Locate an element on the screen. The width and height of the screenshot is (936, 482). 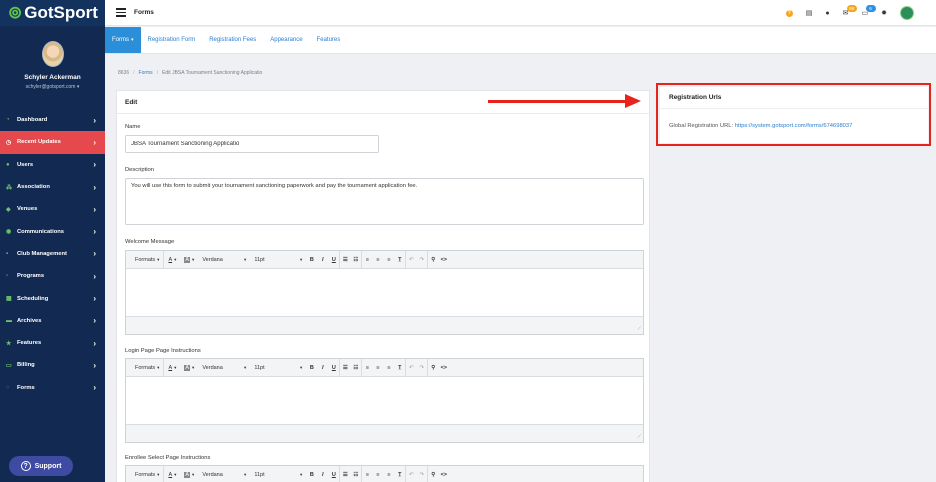
gotsport-logo: ⊚ GotSport is located at coordinates (53, 13).